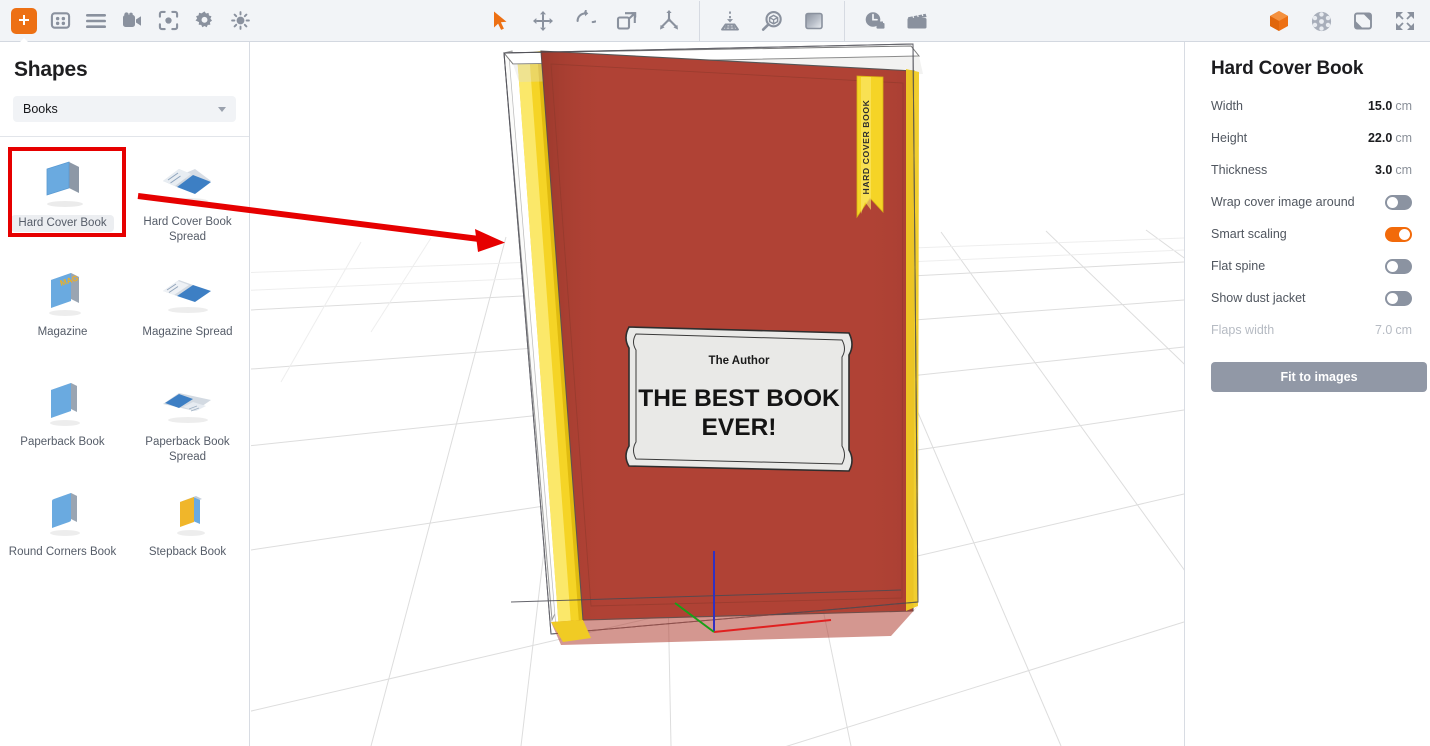 The height and width of the screenshot is (746, 1430). I want to click on shadow-plane-icon-button, so click(1363, 21).